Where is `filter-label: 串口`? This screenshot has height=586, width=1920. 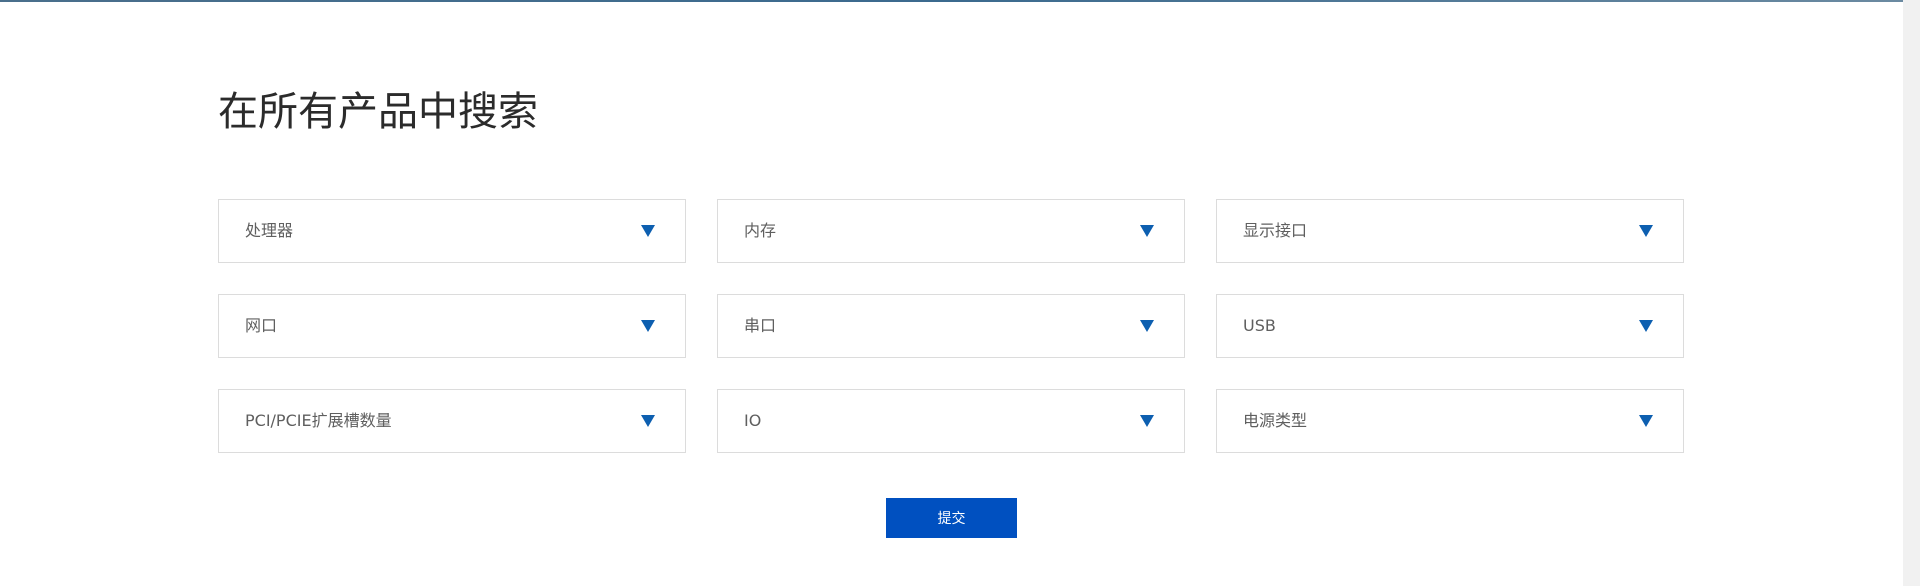 filter-label: 串口 is located at coordinates (760, 325).